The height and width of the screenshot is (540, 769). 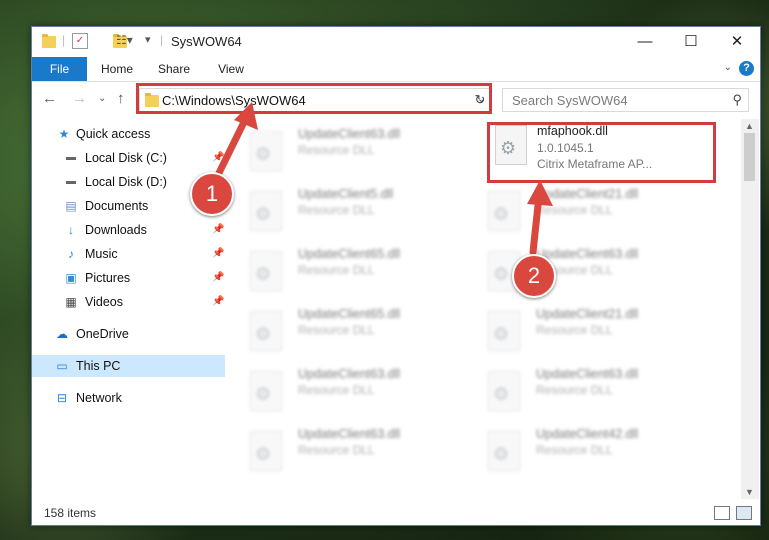 I want to click on annotation-arrows, so click(x=383, y=179).